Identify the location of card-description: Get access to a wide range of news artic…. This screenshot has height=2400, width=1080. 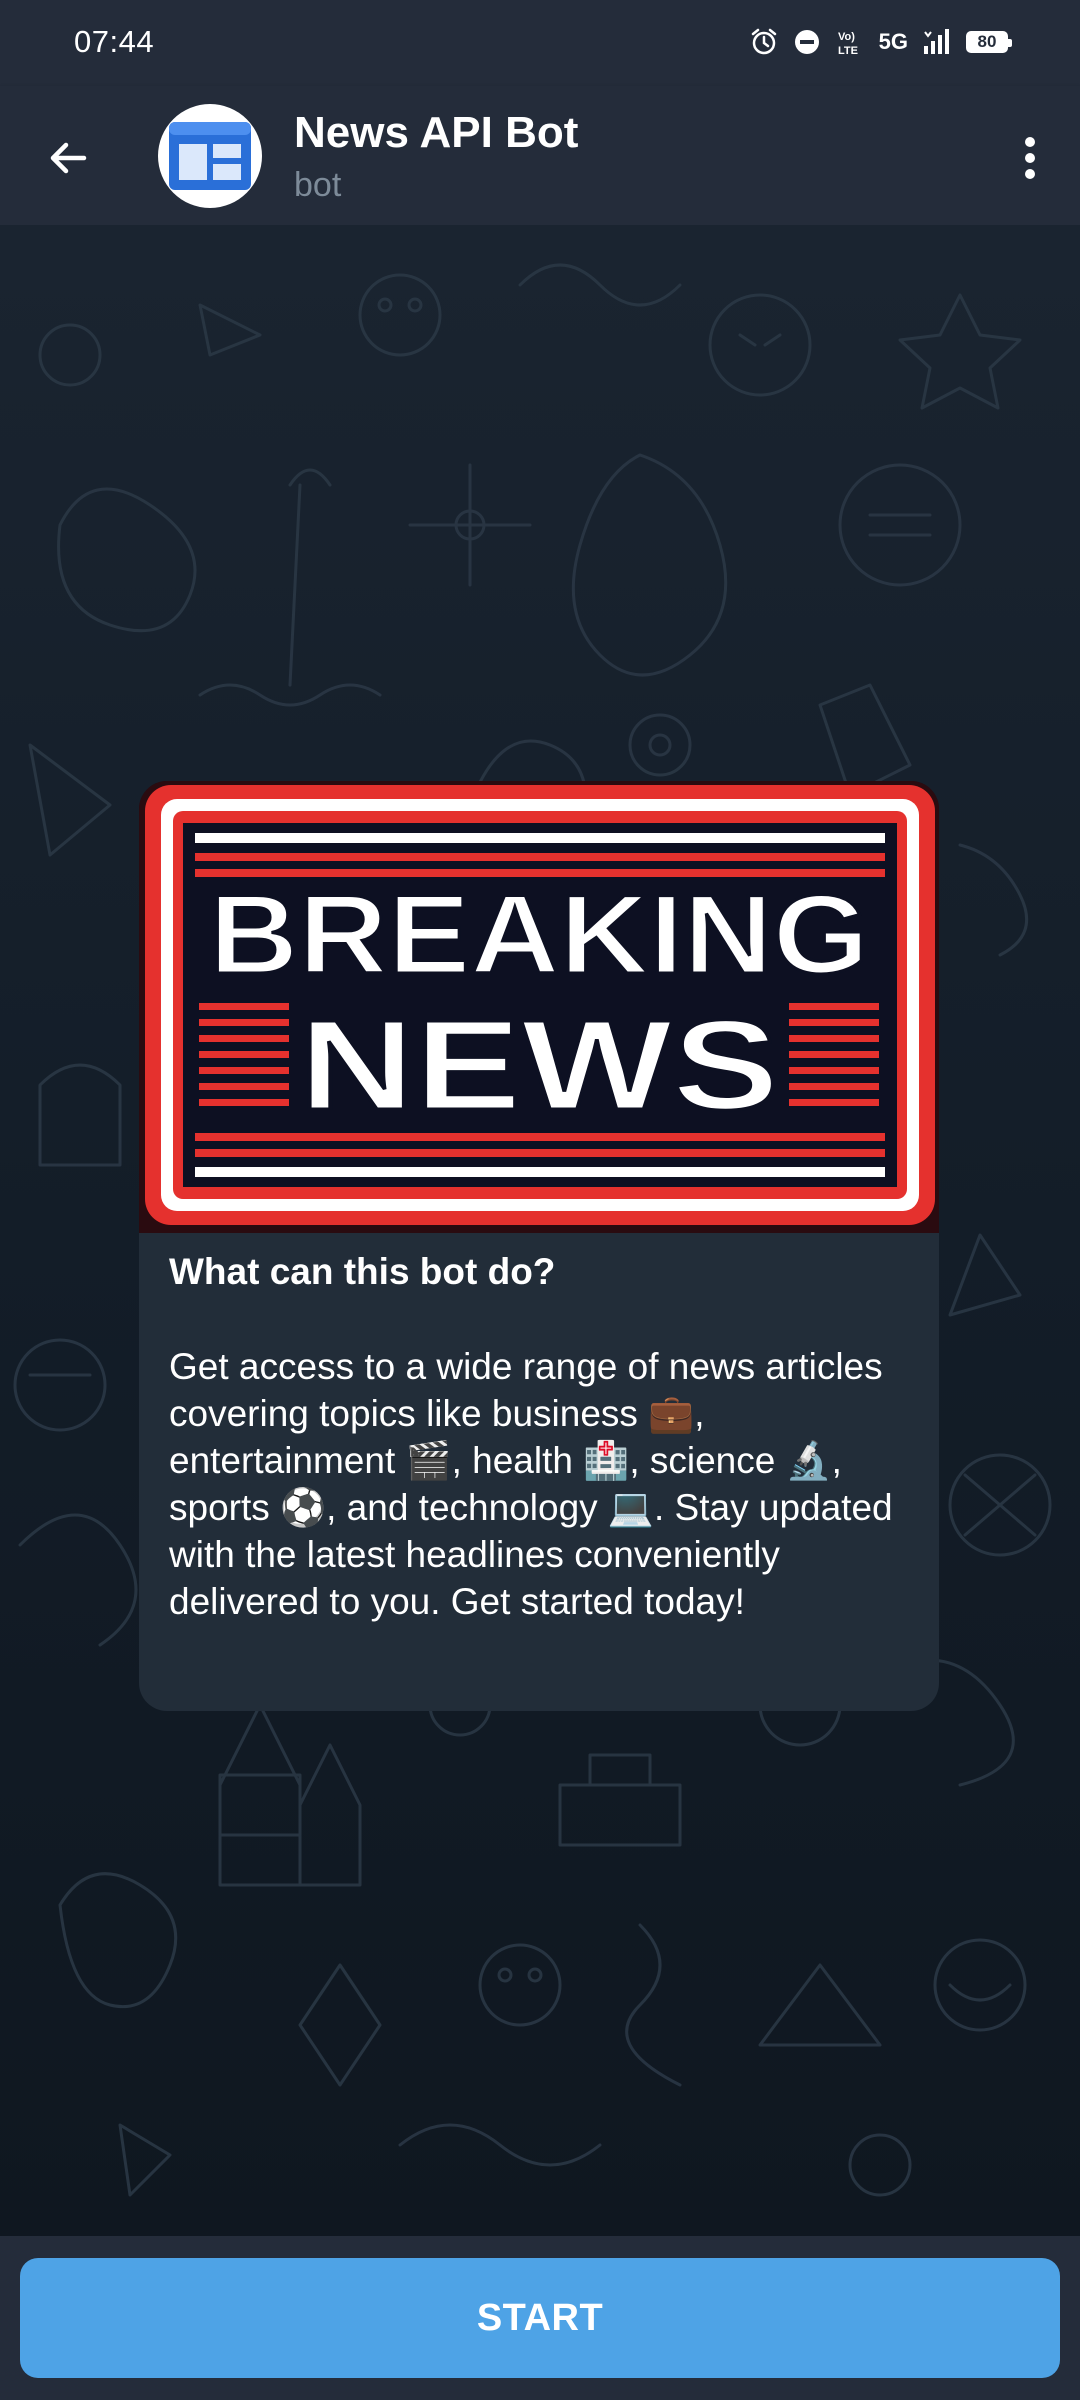
(531, 1484).